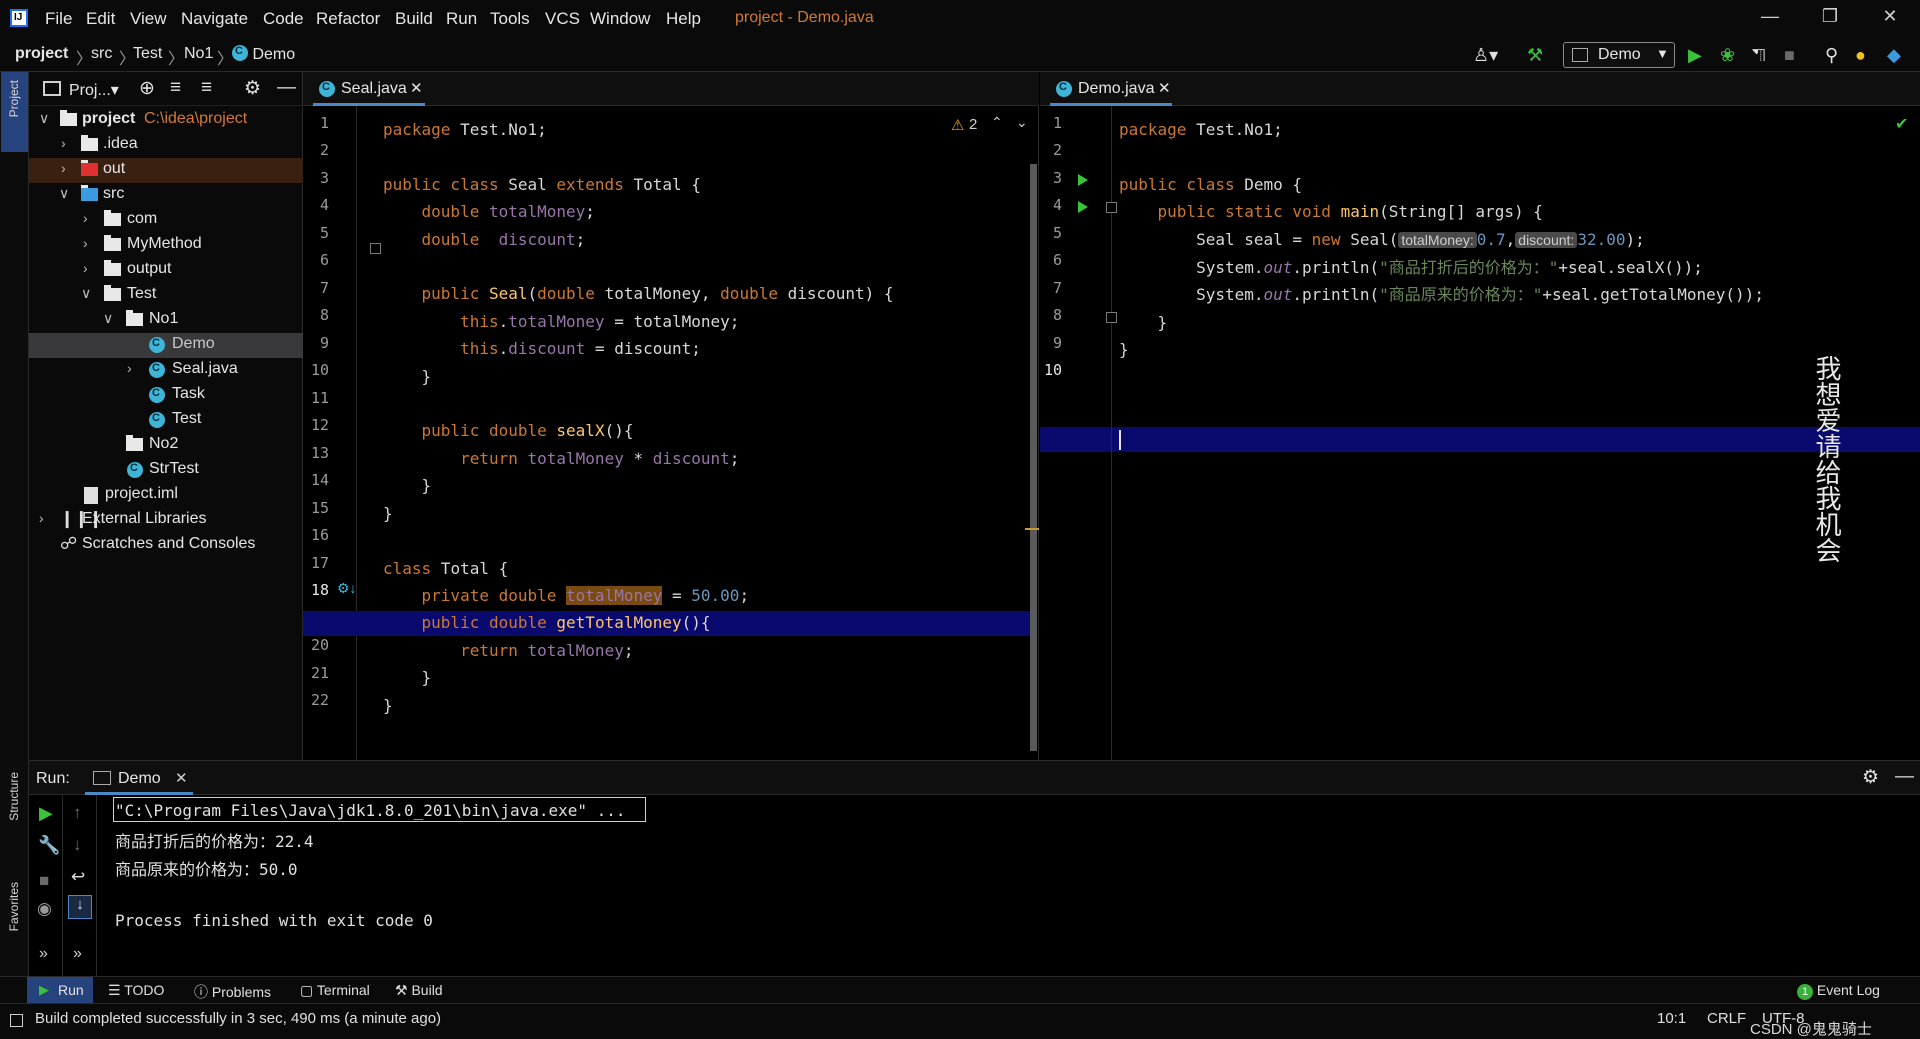 This screenshot has width=1920, height=1039. Describe the element at coordinates (1830, 16) in the screenshot. I see `restore-icon: ❐` at that location.